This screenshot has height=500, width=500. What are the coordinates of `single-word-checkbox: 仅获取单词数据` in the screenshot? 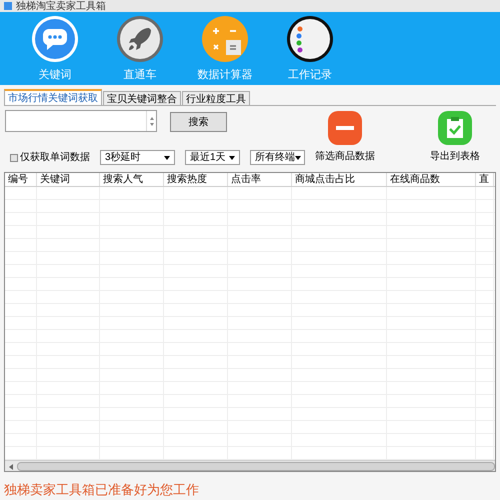 It's located at (50, 157).